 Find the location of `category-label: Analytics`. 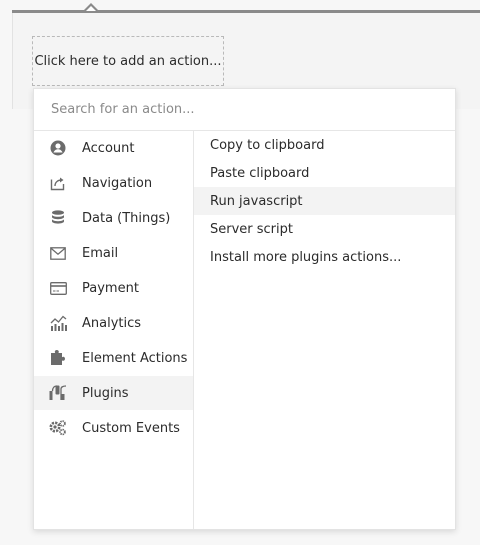

category-label: Analytics is located at coordinates (112, 323).